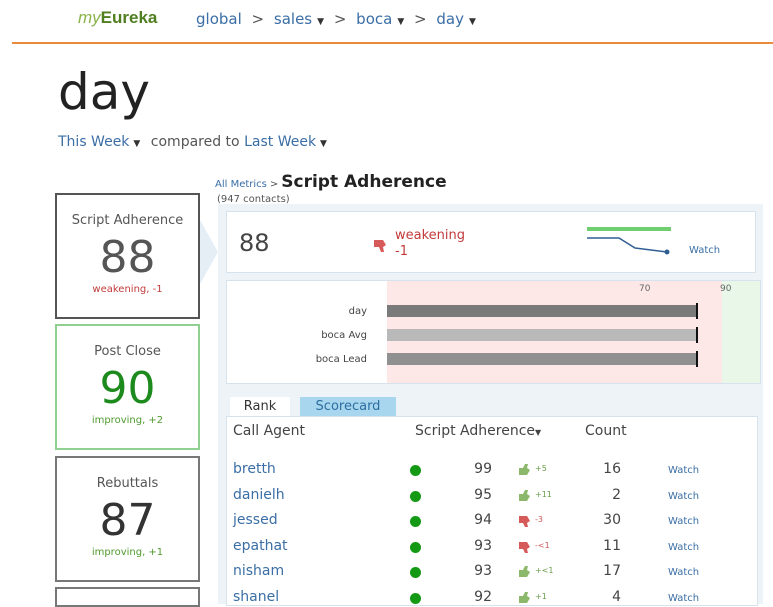  I want to click on breadcrumb-sales: sales, so click(293, 19).